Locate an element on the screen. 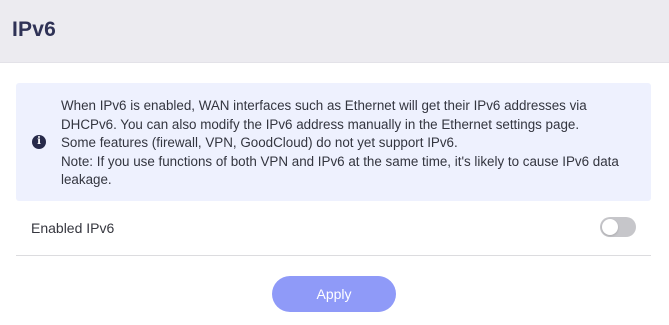 This screenshot has width=669, height=325. info-circle-icon: i is located at coordinates (39, 142).